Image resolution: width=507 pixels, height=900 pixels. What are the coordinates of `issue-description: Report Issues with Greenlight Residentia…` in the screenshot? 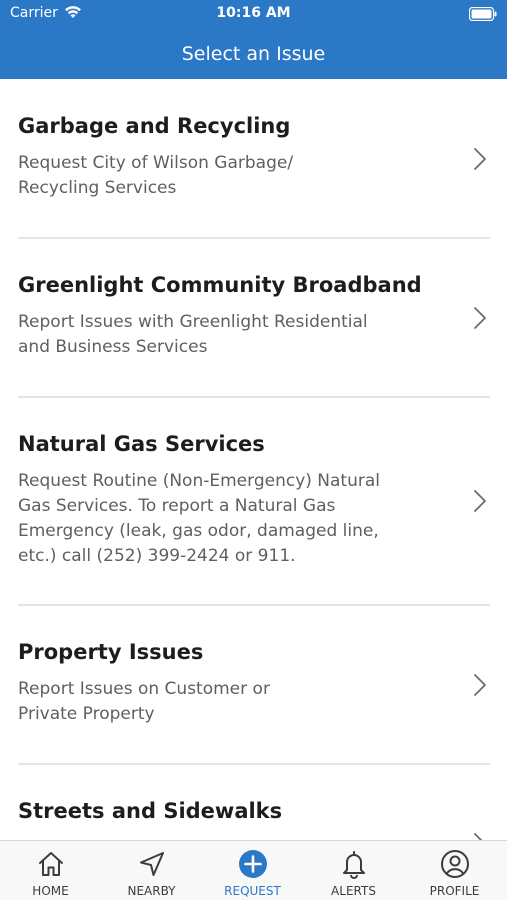 It's located at (193, 334).